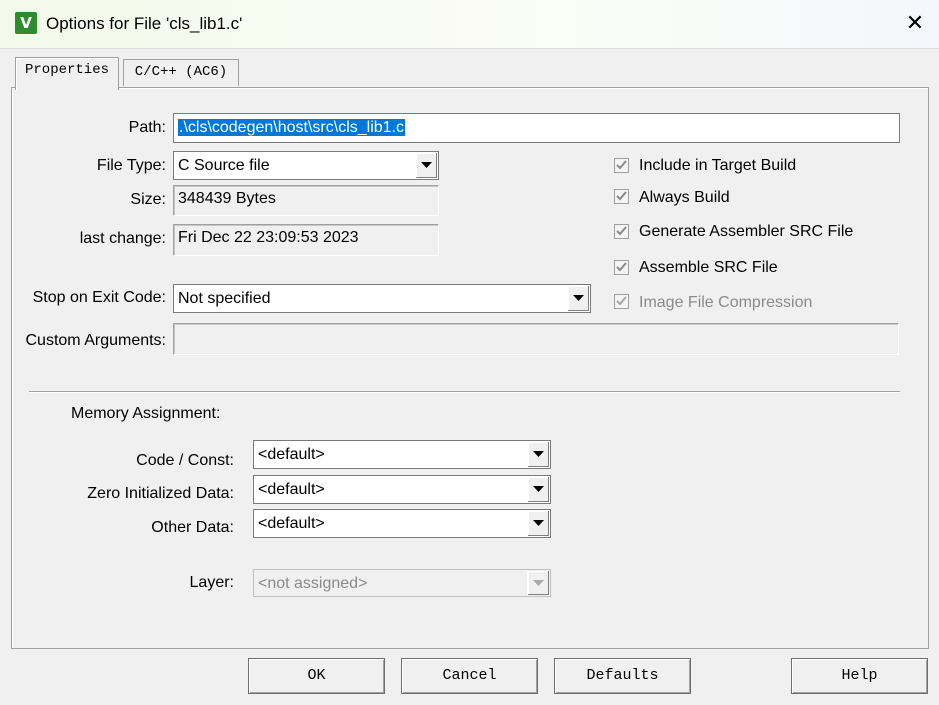  Describe the element at coordinates (402, 489) in the screenshot. I see `zero-init-select: <default>` at that location.